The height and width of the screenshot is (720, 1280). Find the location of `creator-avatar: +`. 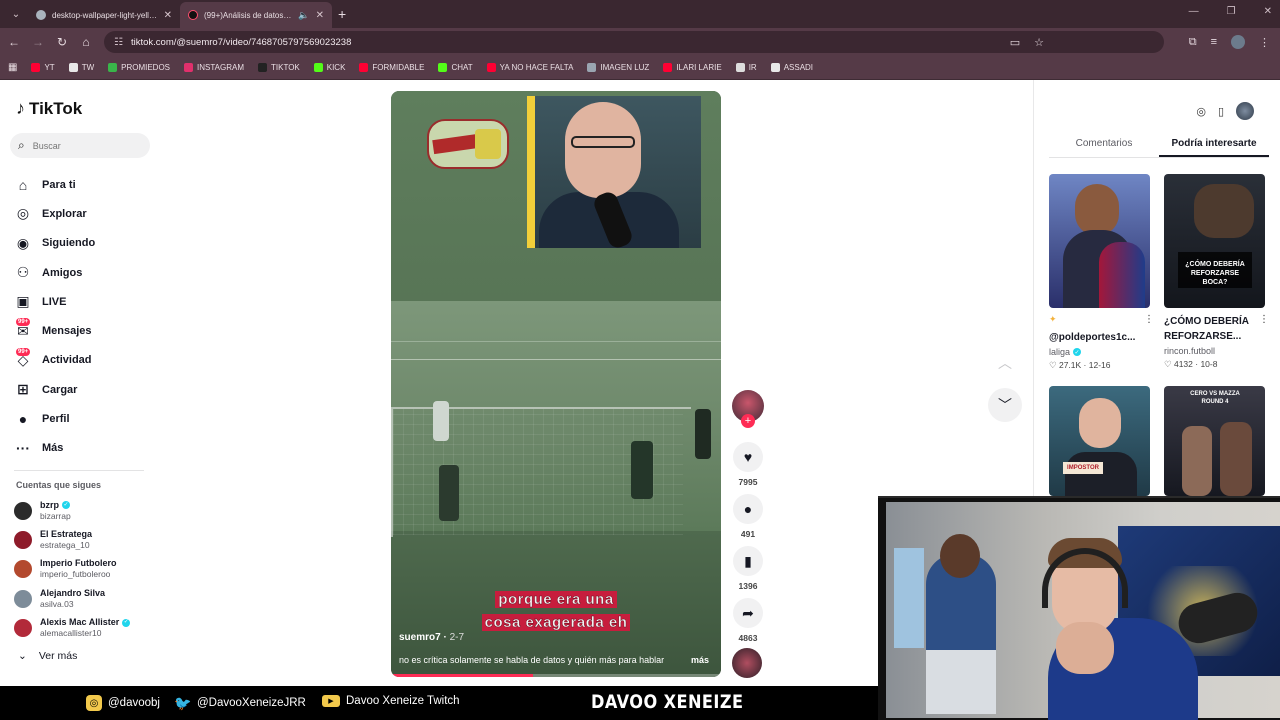

creator-avatar: + is located at coordinates (748, 409).